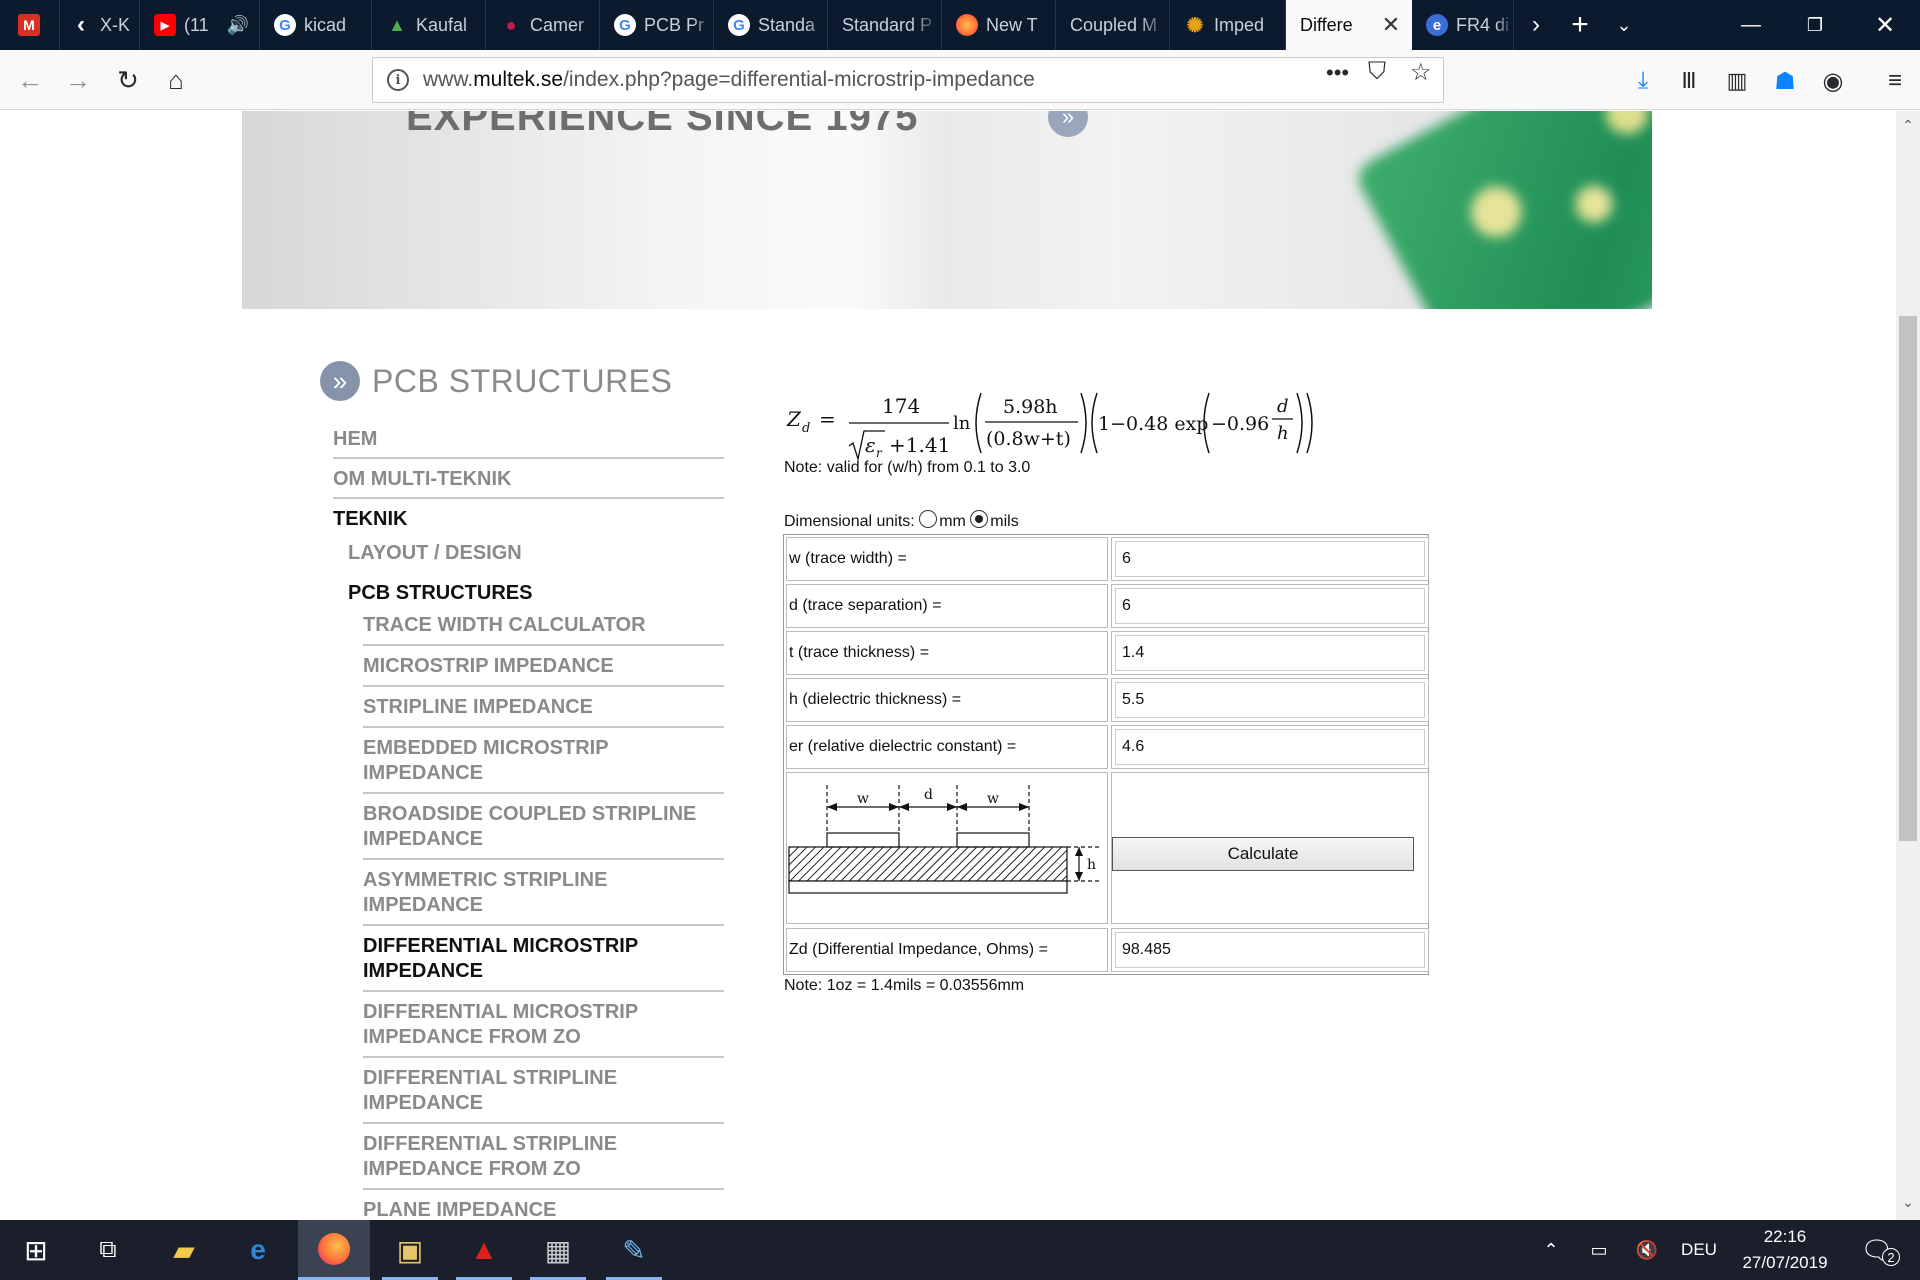 The height and width of the screenshot is (1280, 1920). I want to click on back-icon: ←, so click(30, 80).